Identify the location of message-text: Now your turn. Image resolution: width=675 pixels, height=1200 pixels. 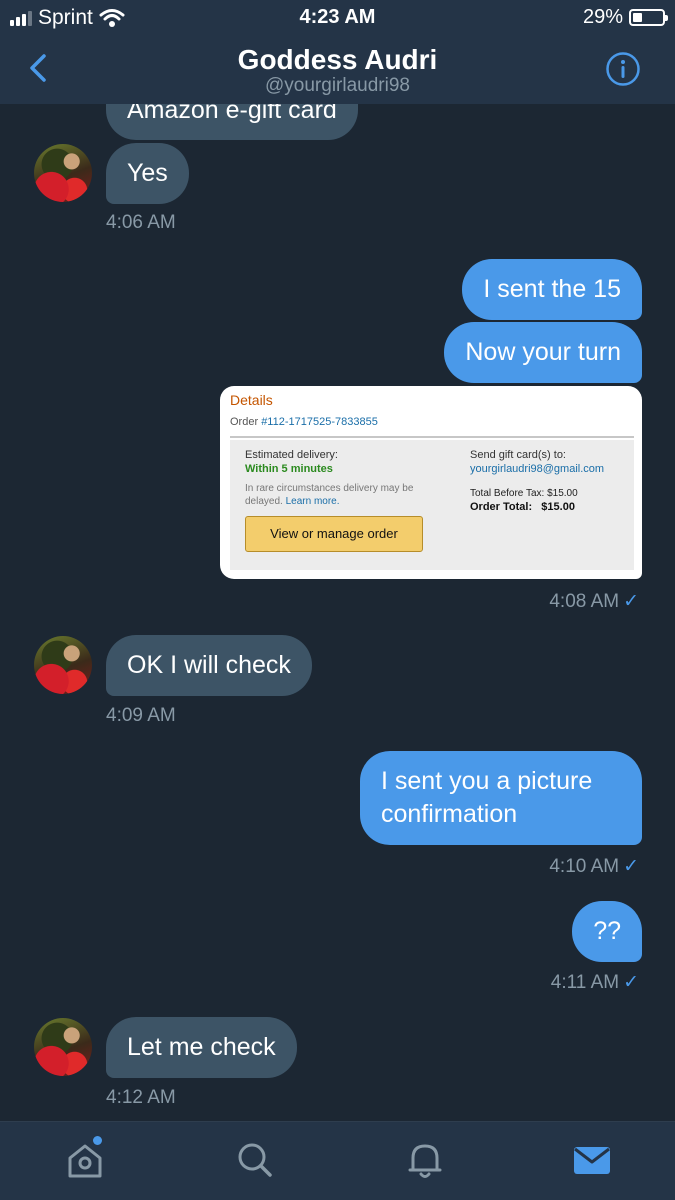
(543, 352).